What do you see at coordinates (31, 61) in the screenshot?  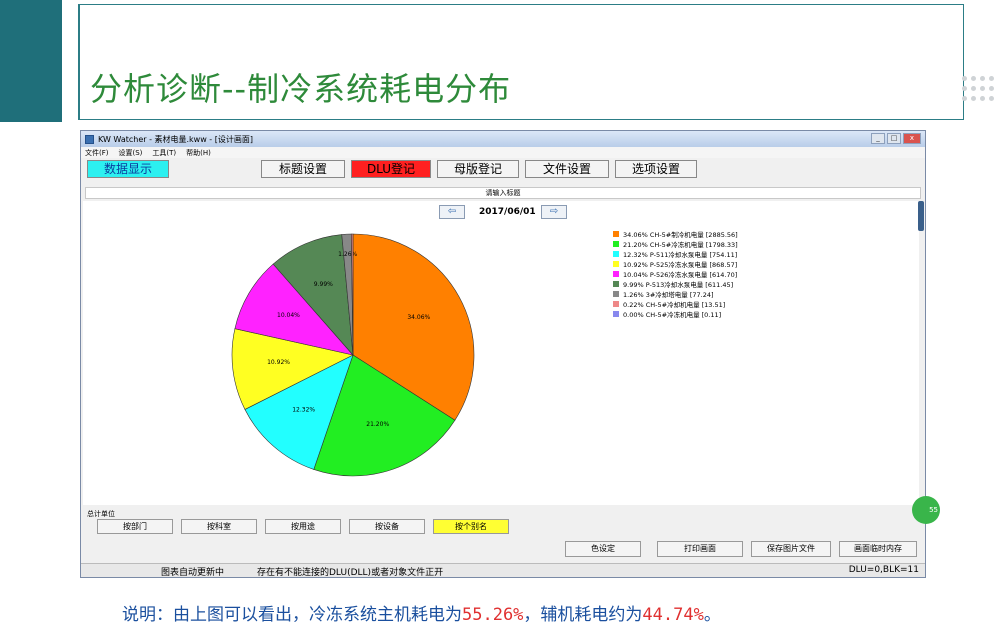 I see `title-accent-block` at bounding box center [31, 61].